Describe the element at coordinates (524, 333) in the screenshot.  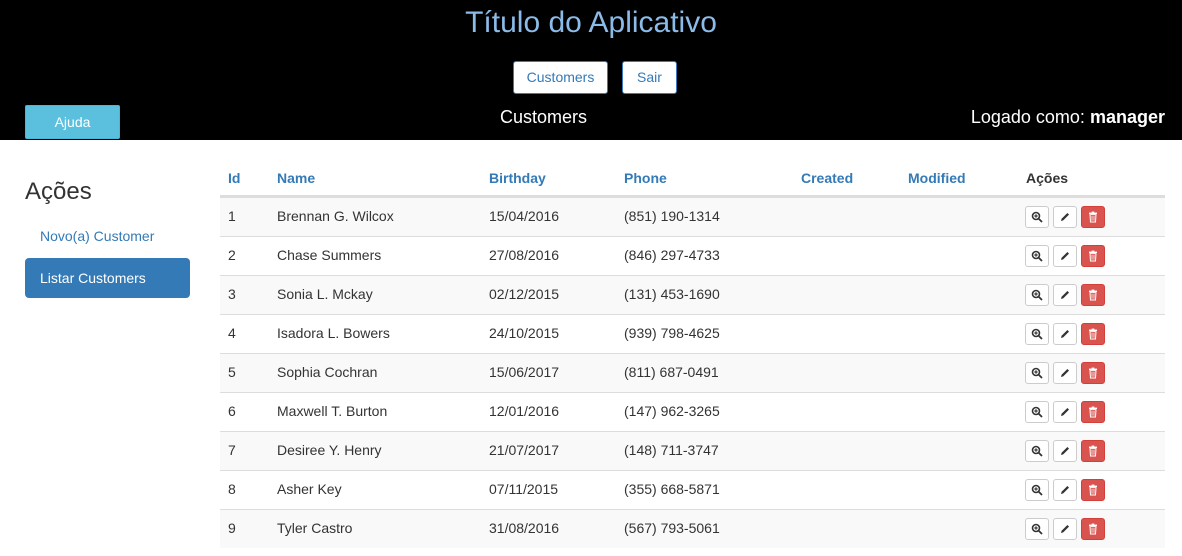
I see `cell-birthday: 24/10/2015` at that location.